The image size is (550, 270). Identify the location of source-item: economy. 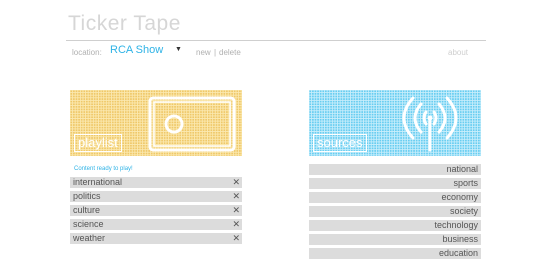
(395, 197).